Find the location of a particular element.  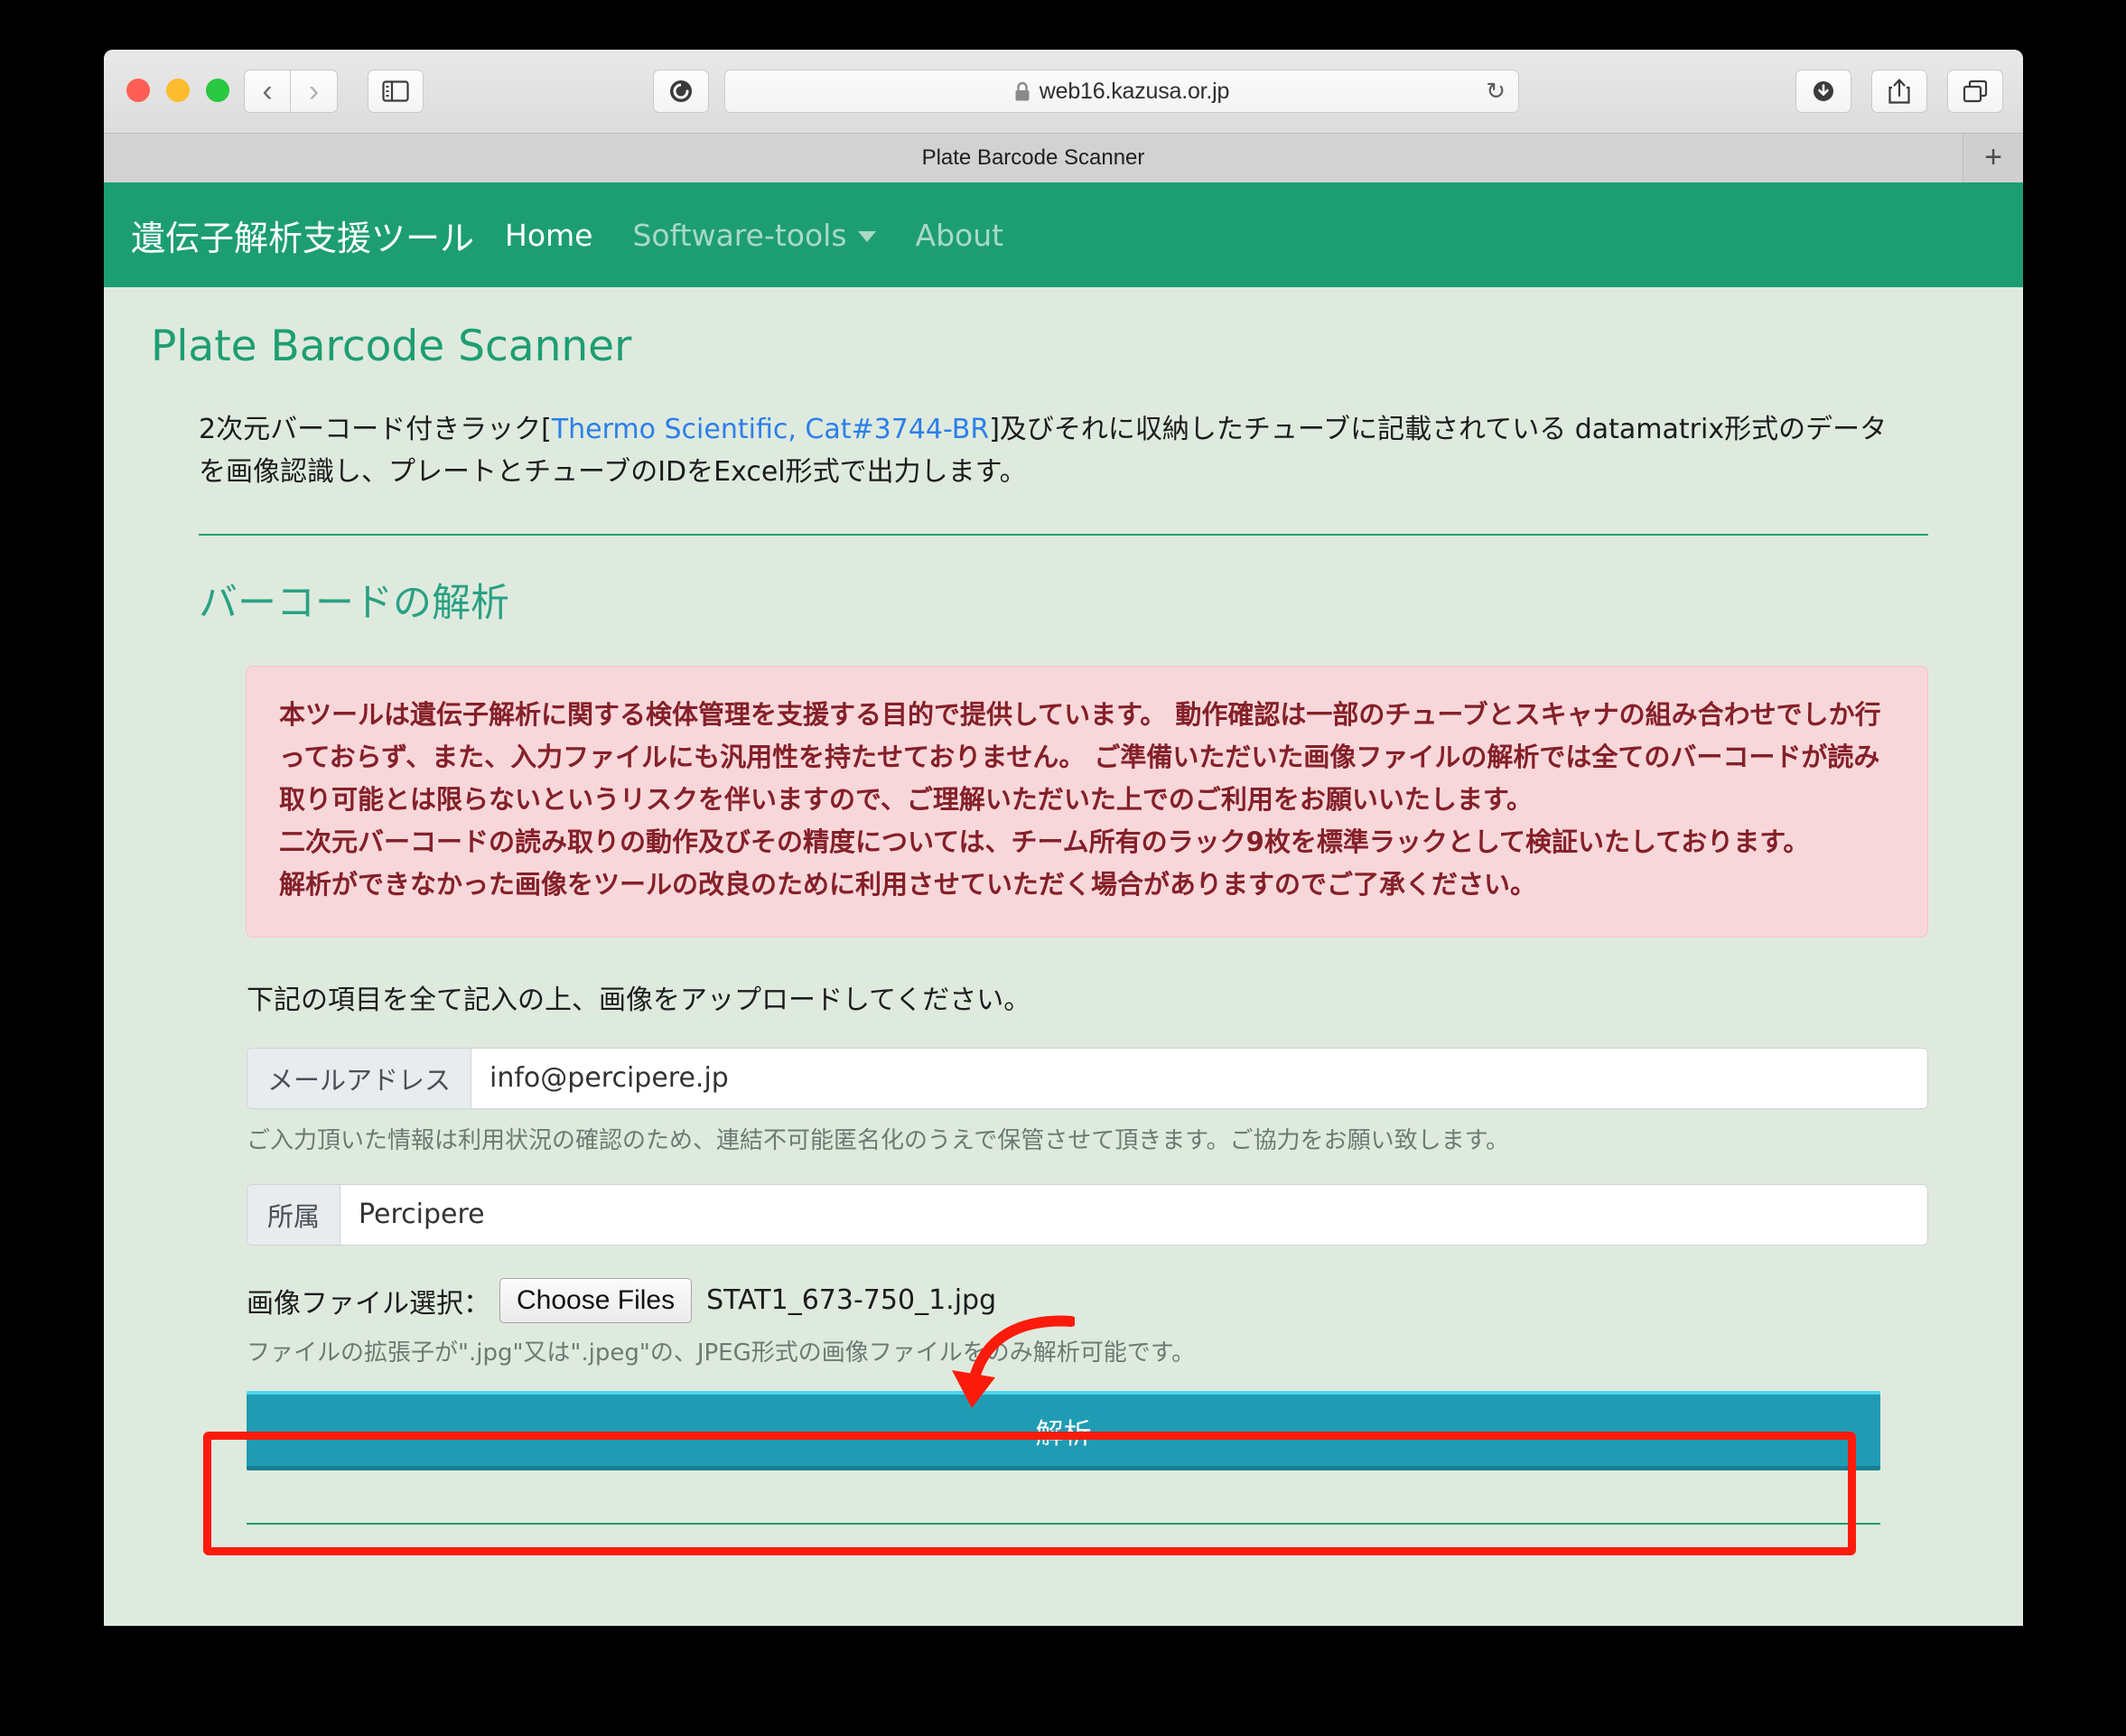

address-bar: web16.kazusa.or.jp ↻ is located at coordinates (1121, 91).